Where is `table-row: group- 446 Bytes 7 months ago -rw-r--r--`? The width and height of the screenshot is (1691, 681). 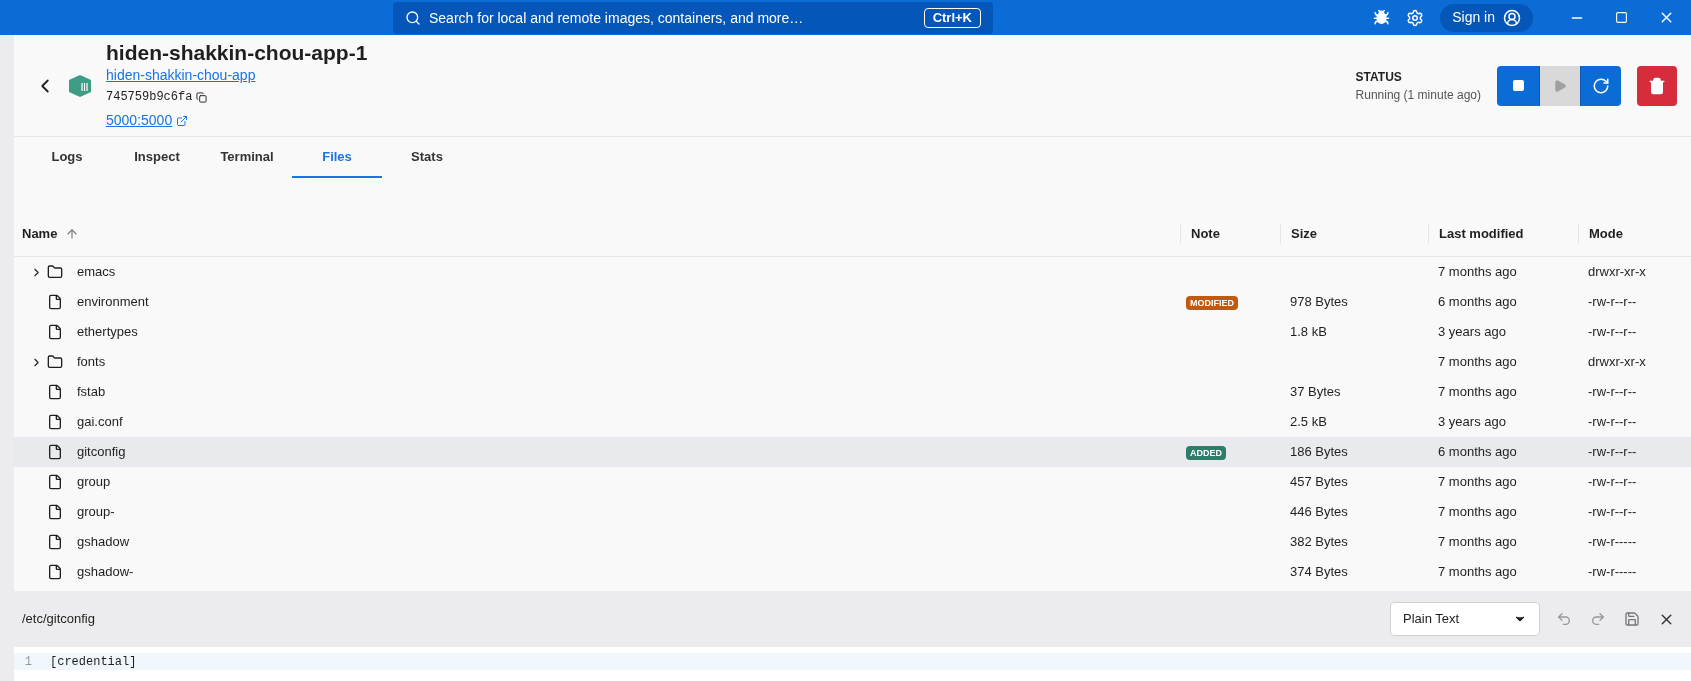 table-row: group- 446 Bytes 7 months ago -rw-r--r-- is located at coordinates (852, 512).